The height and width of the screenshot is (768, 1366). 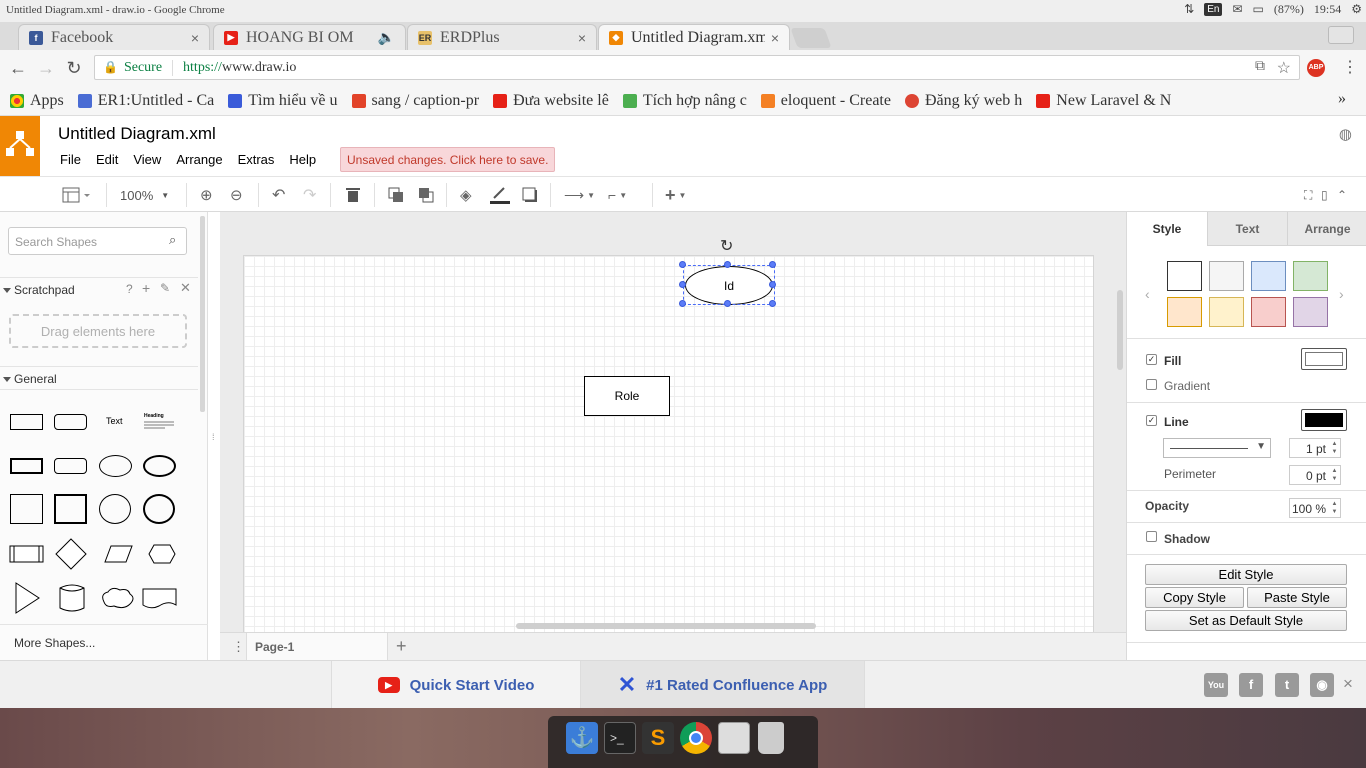 I want to click on canvas-vertical-scrollbar, so click(x=1120, y=330).